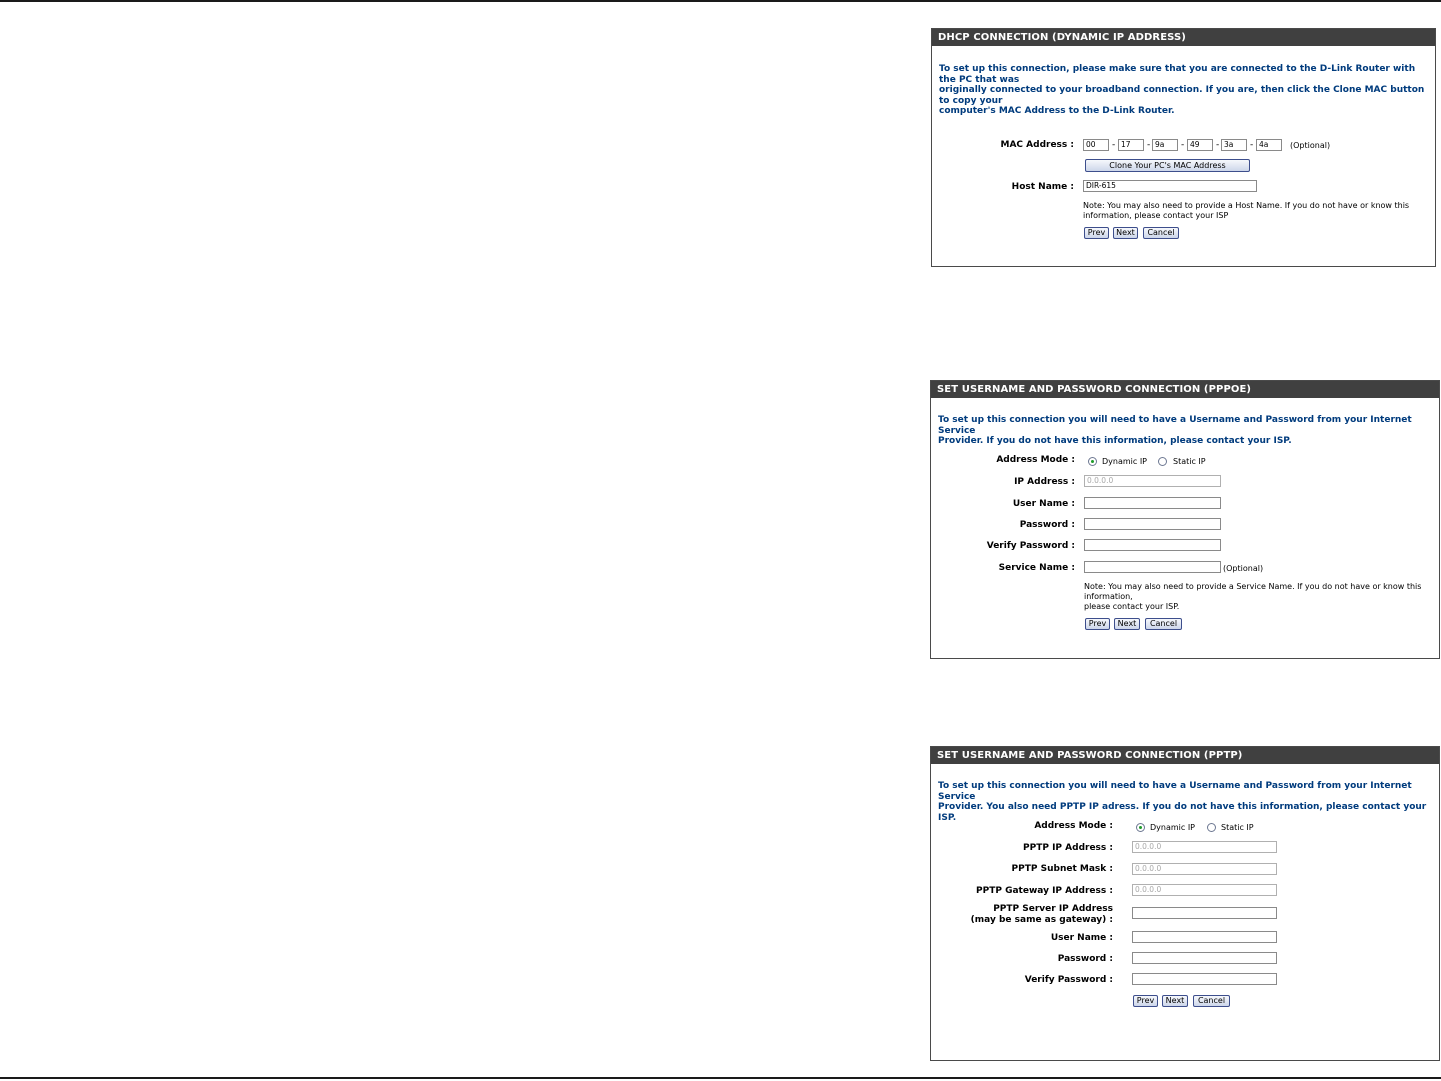 This screenshot has width=1441, height=1081. What do you see at coordinates (1042, 187) in the screenshot?
I see `host-name-label: Host Name :` at bounding box center [1042, 187].